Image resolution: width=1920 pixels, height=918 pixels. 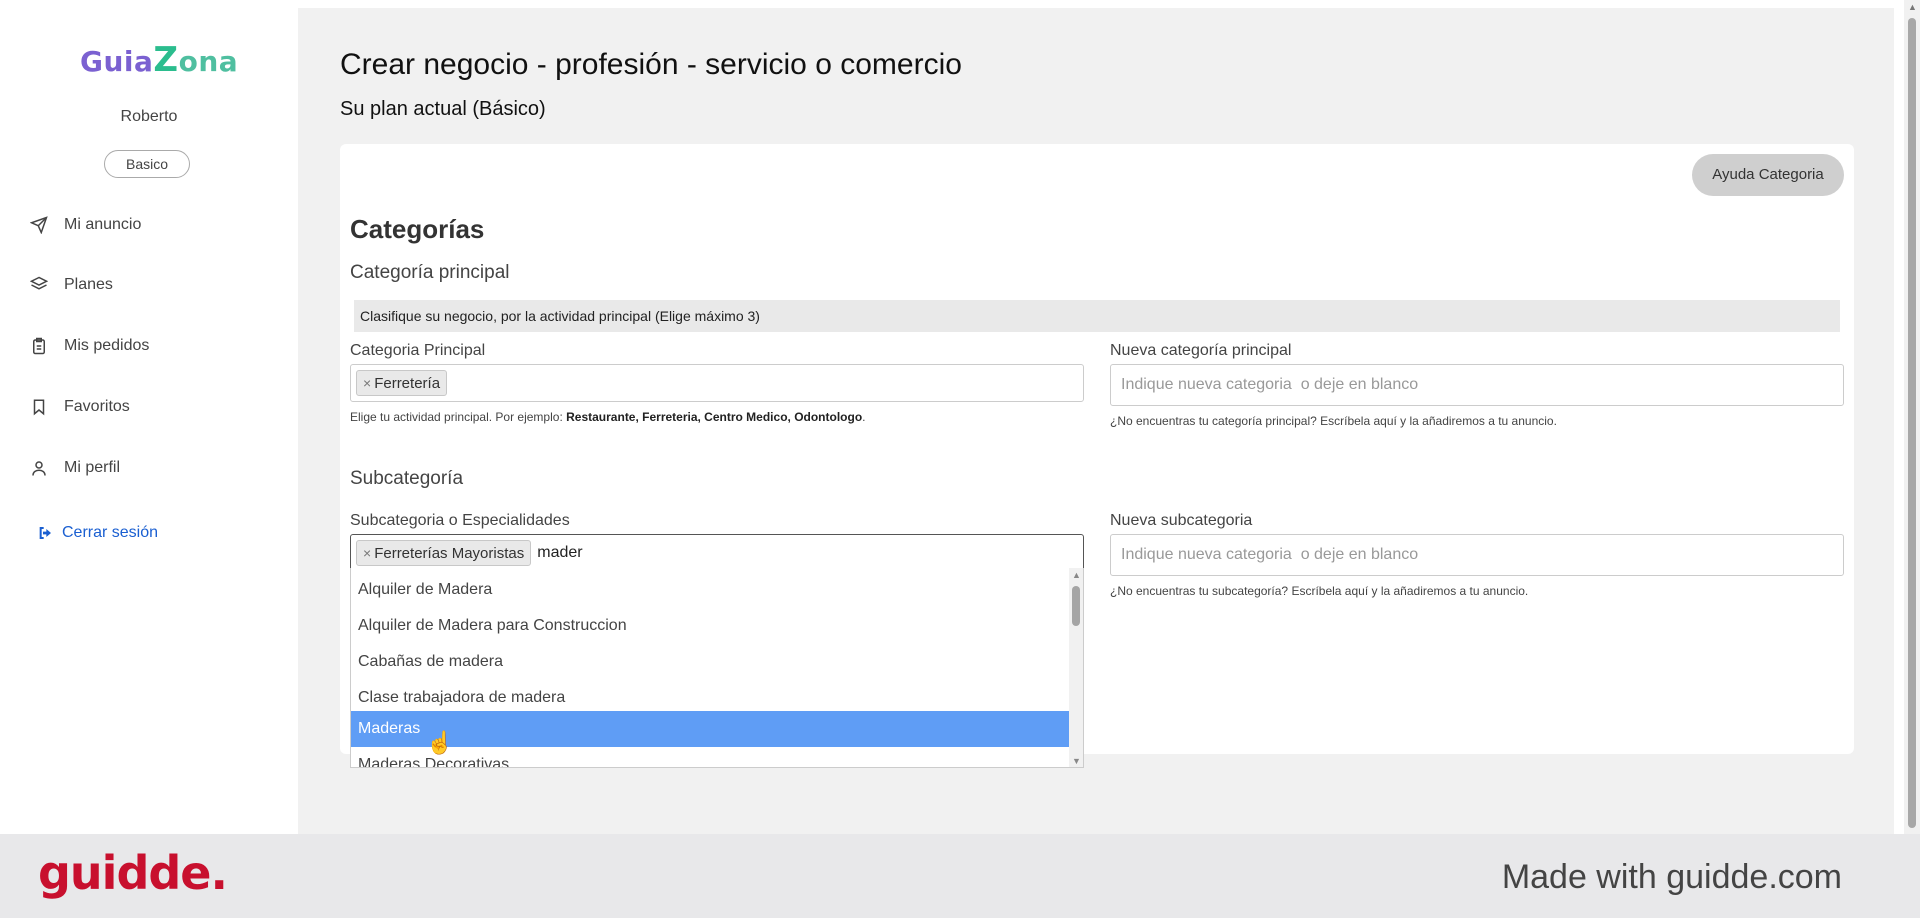 I want to click on guidde-footer: guidde. Made with guidde.com, so click(x=960, y=876).